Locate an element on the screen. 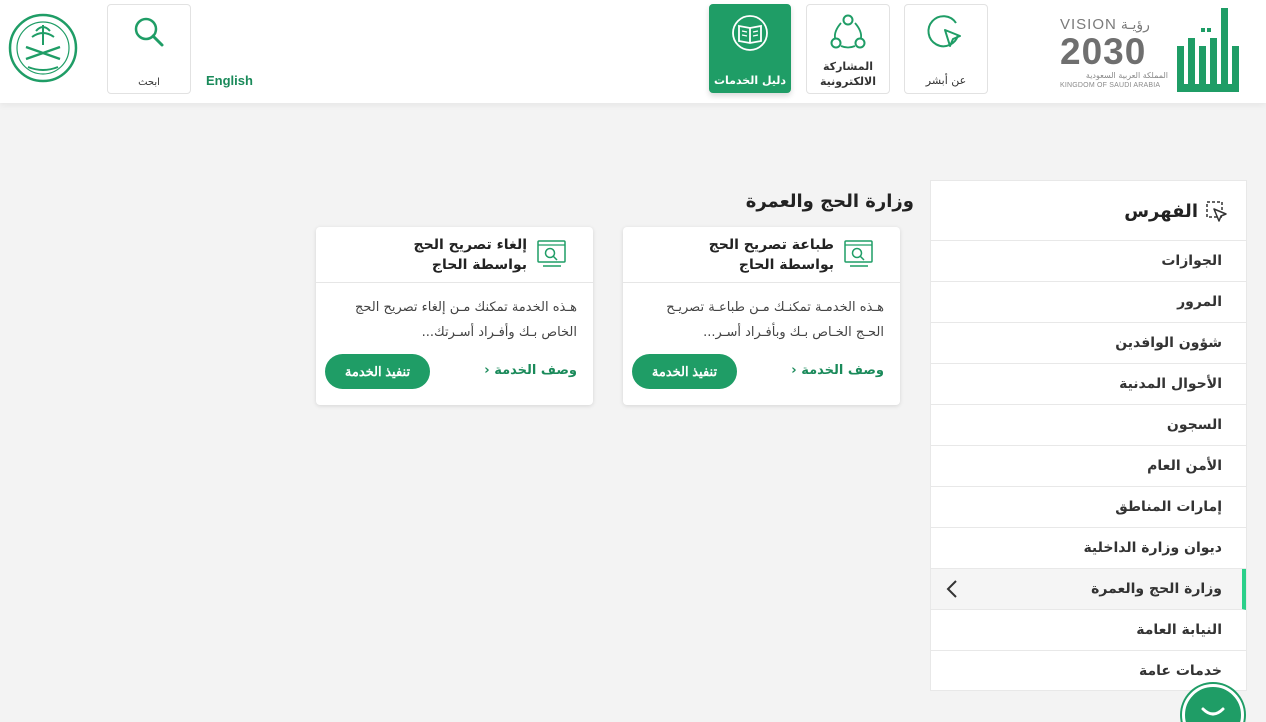 Image resolution: width=1266 pixels, height=722 pixels. network-icon is located at coordinates (848, 31).